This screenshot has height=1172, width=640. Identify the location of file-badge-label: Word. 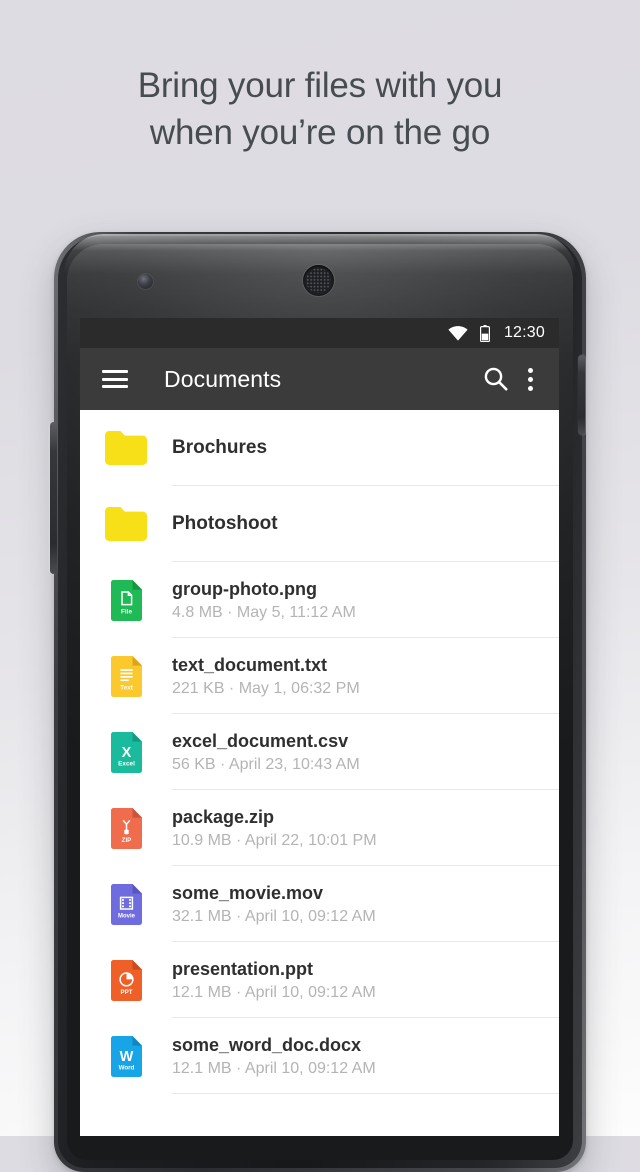
(126, 1067).